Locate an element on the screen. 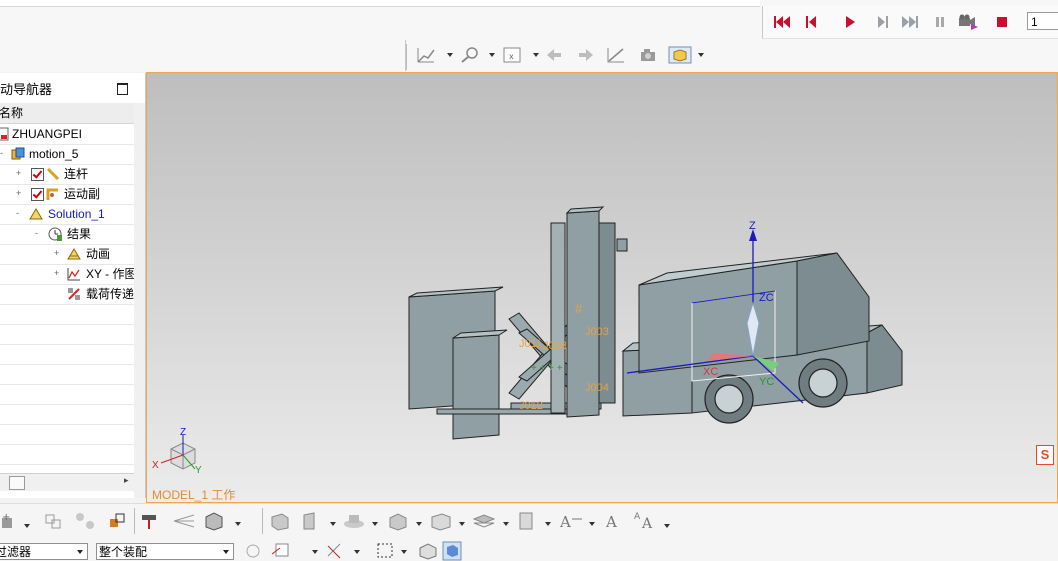 The width and height of the screenshot is (1058, 561). motion-simulation-icon is located at coordinates (18, 153).